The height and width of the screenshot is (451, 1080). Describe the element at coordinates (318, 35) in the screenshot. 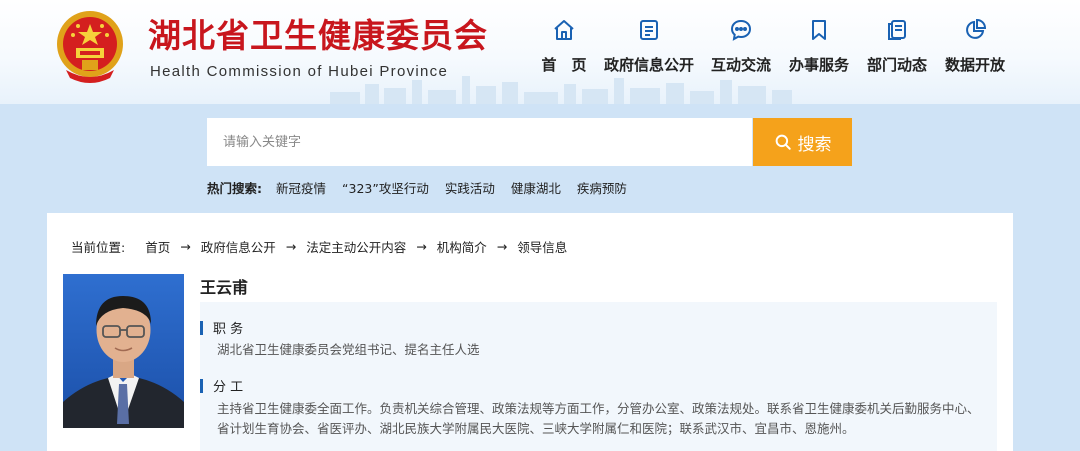

I see `site-title: 湖北省卫生健康委员会` at that location.